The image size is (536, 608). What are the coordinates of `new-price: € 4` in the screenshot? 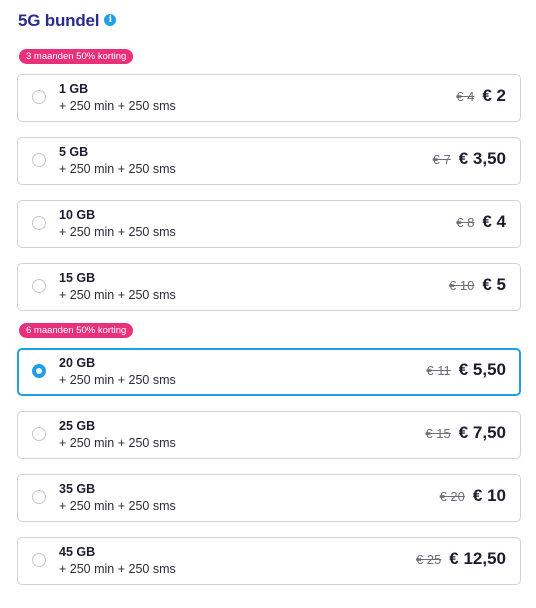 It's located at (494, 221).